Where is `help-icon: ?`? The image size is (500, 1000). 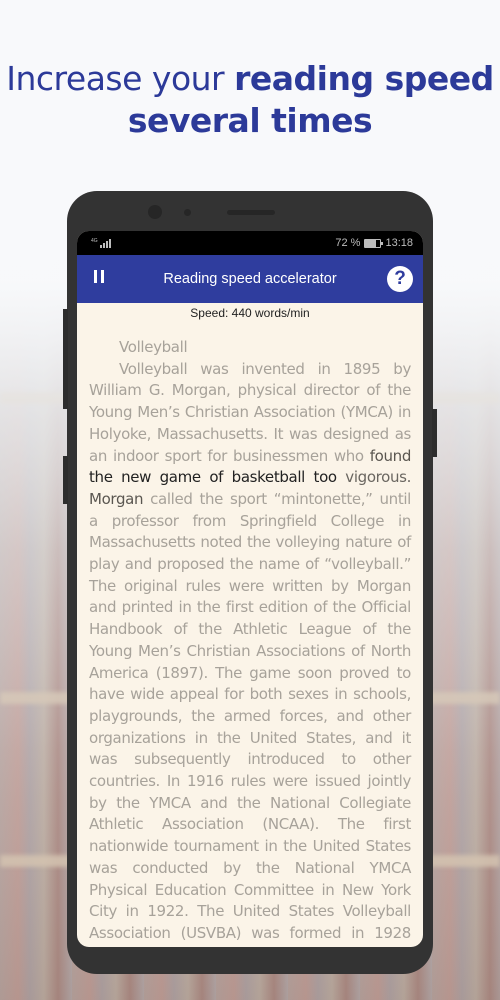 help-icon: ? is located at coordinates (400, 278).